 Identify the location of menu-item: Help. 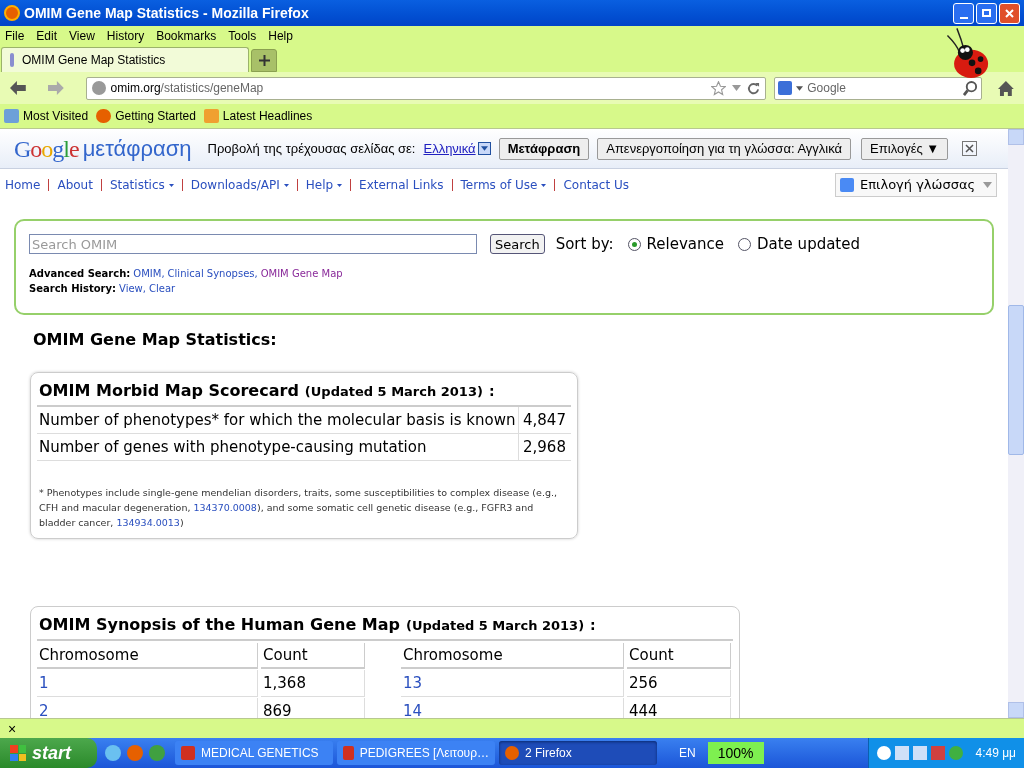
(280, 35).